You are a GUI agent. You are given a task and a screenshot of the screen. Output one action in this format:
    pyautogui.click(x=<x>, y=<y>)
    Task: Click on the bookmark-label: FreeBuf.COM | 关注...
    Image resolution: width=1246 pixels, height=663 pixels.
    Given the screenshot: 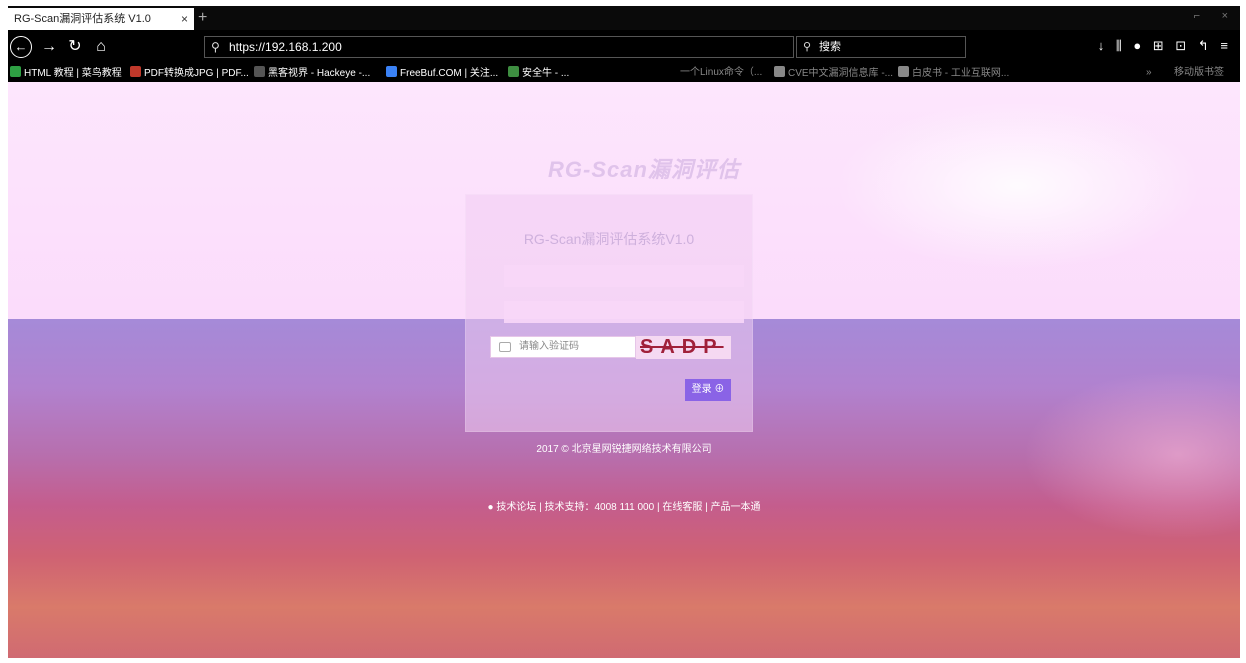 What is the action you would take?
    pyautogui.click(x=449, y=73)
    